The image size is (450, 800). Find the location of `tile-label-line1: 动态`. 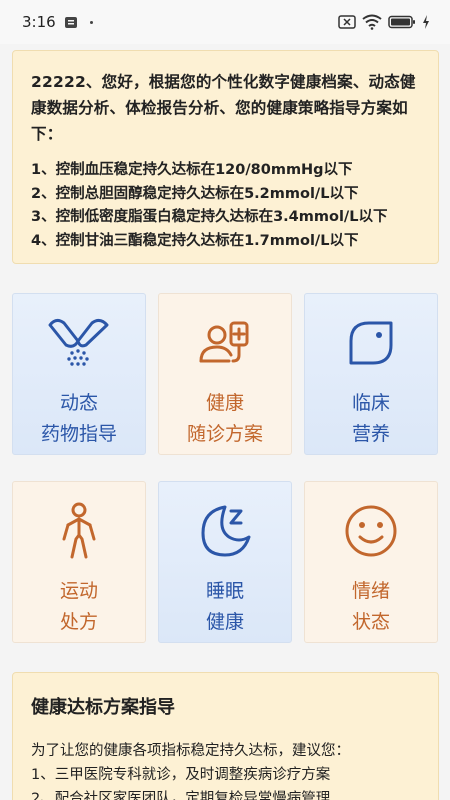

tile-label-line1: 动态 is located at coordinates (78, 403).